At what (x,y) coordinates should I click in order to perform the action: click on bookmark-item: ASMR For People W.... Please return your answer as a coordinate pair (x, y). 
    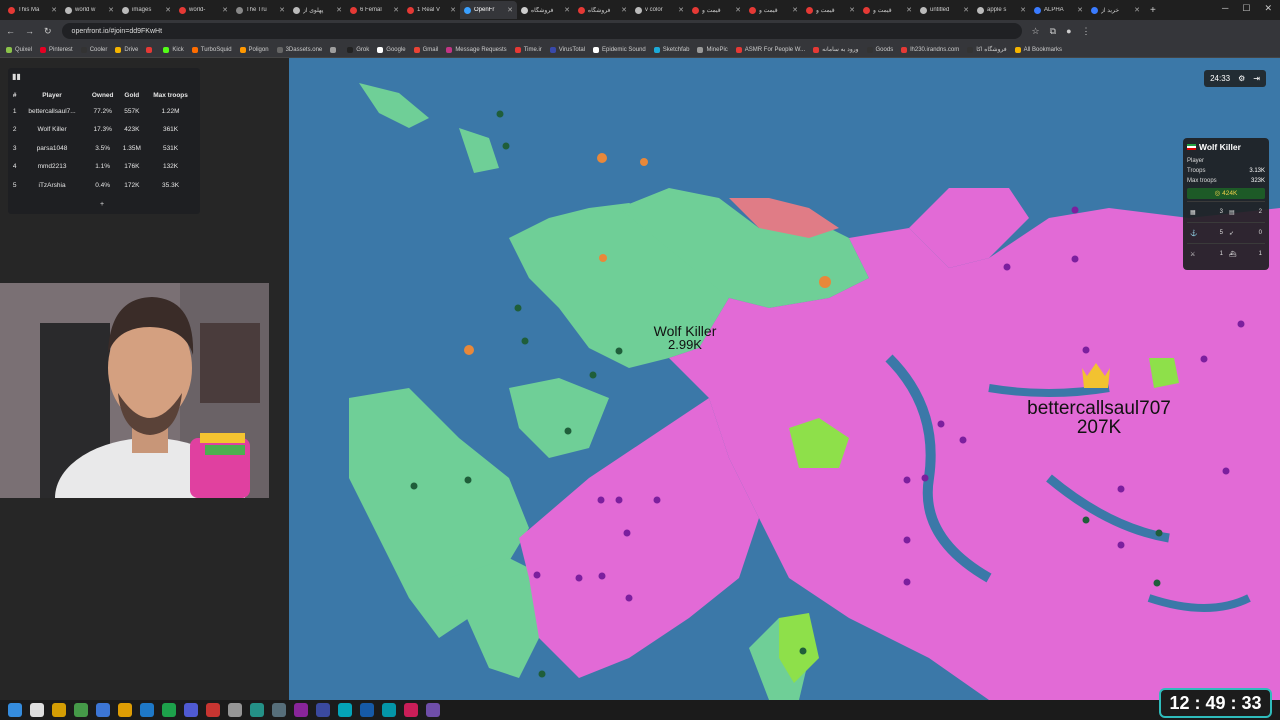
    Looking at the image, I should click on (770, 49).